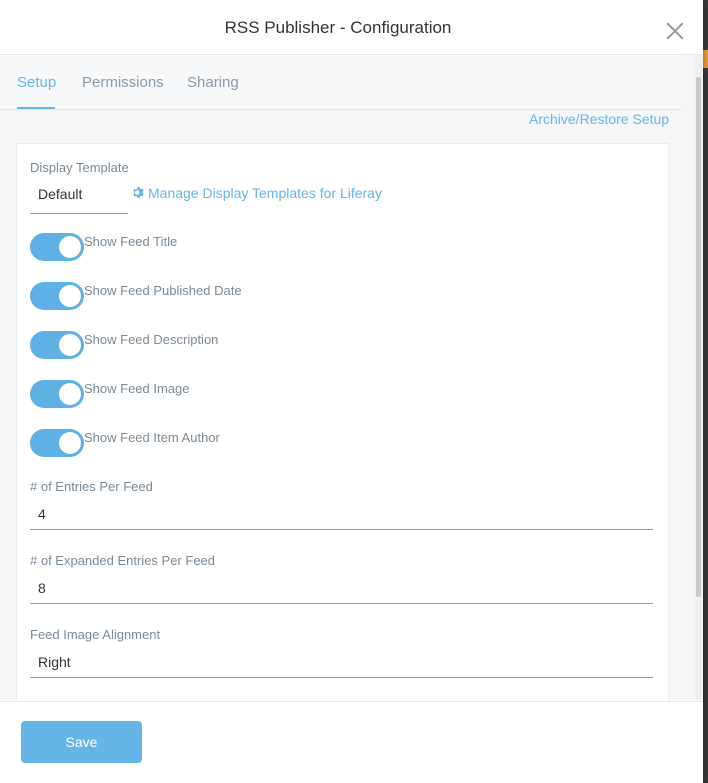  I want to click on dialog-footer: Save, so click(351, 742).